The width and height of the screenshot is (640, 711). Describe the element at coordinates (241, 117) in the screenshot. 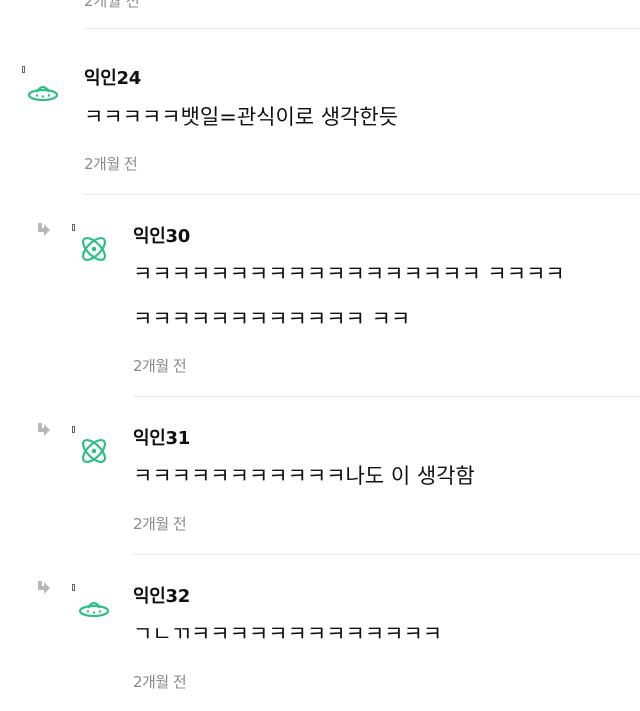

I see `comment-text: ㅋㅋㅋㅋㅋ뱃일=관식이로 생각한듯` at that location.